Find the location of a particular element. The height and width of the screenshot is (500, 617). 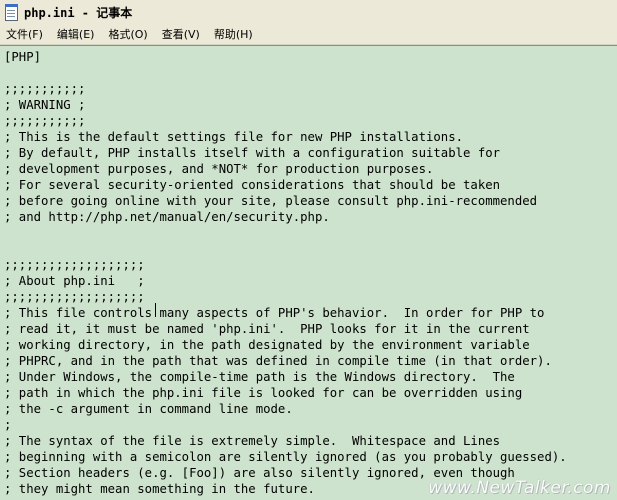

menu-help: 帮助(H) is located at coordinates (234, 34).